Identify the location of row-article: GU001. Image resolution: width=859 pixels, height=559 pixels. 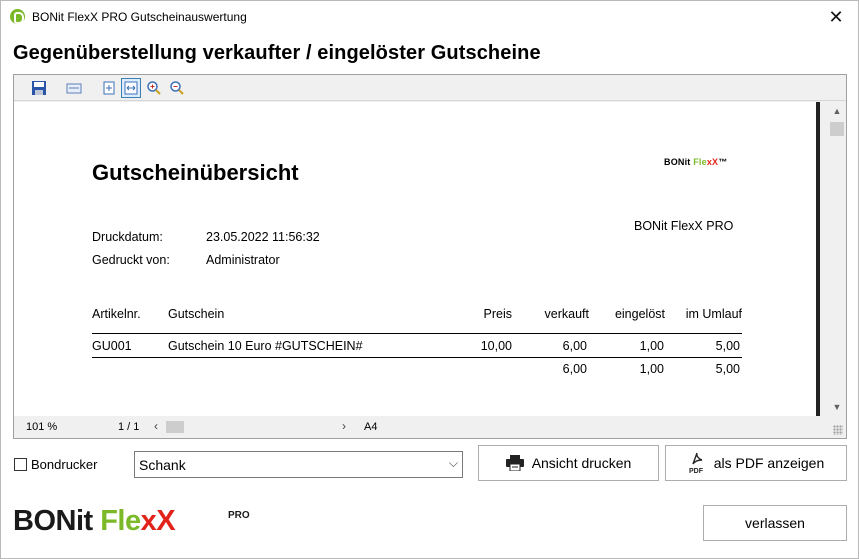
(112, 346).